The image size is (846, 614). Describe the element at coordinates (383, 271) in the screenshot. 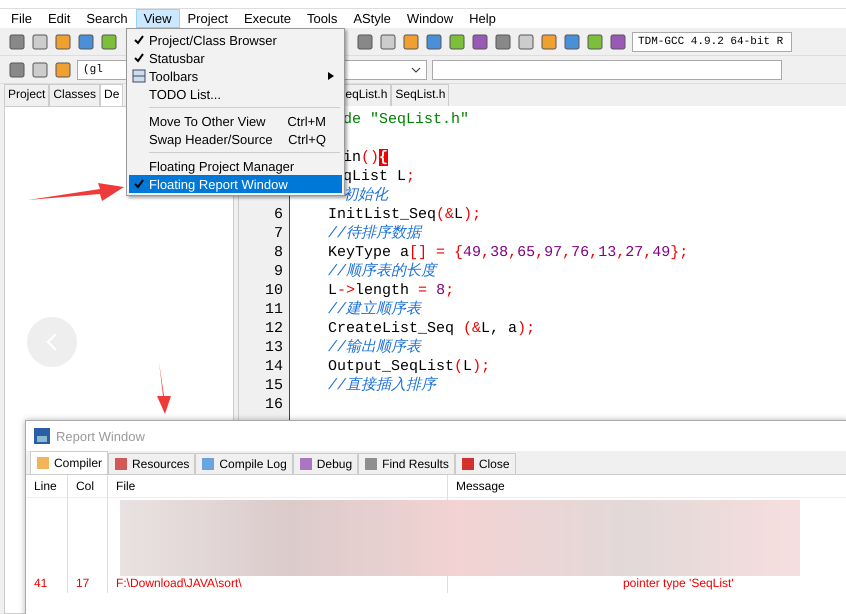

I see `code-line: //顺序表的长度` at that location.